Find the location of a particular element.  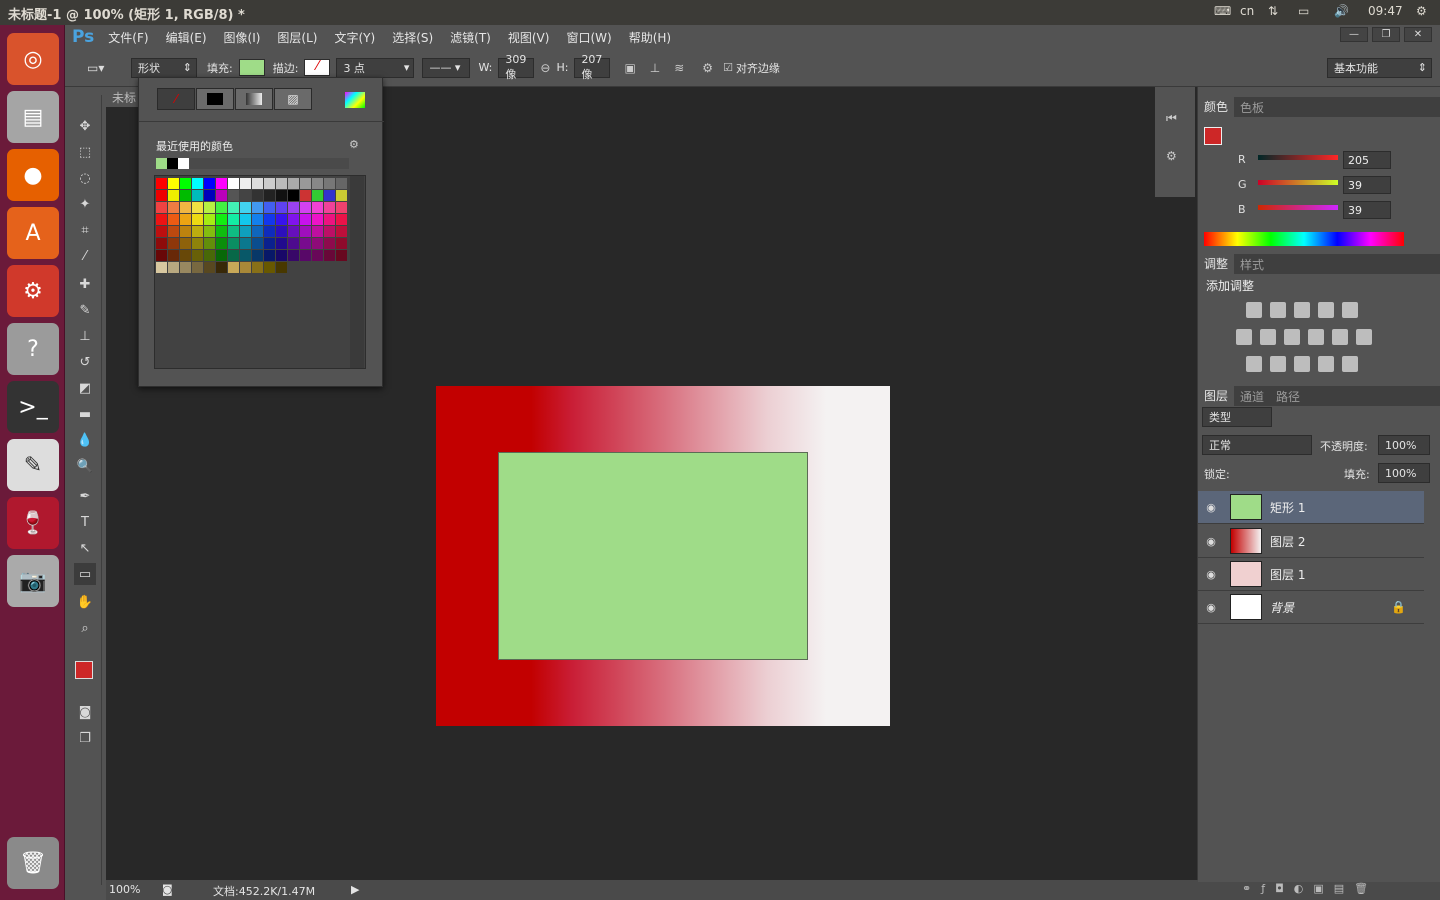

gradient-tool-icon: ▬ is located at coordinates (85, 414).